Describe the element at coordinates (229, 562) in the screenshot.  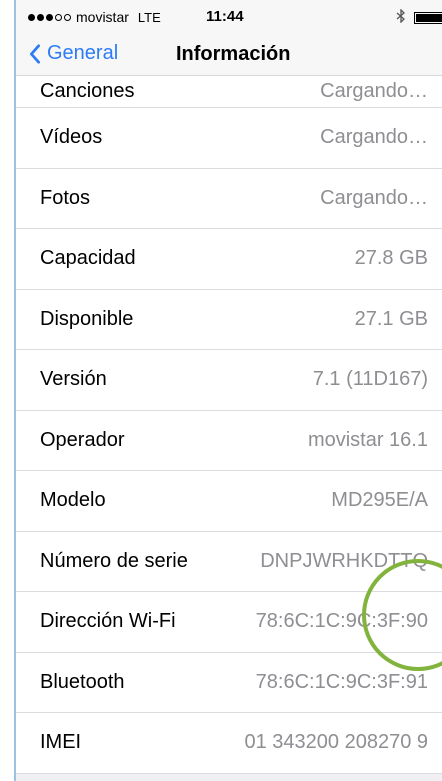
I see `list-row-numero-de-serie: Número de serie DNPJWRHKDTTQ` at that location.